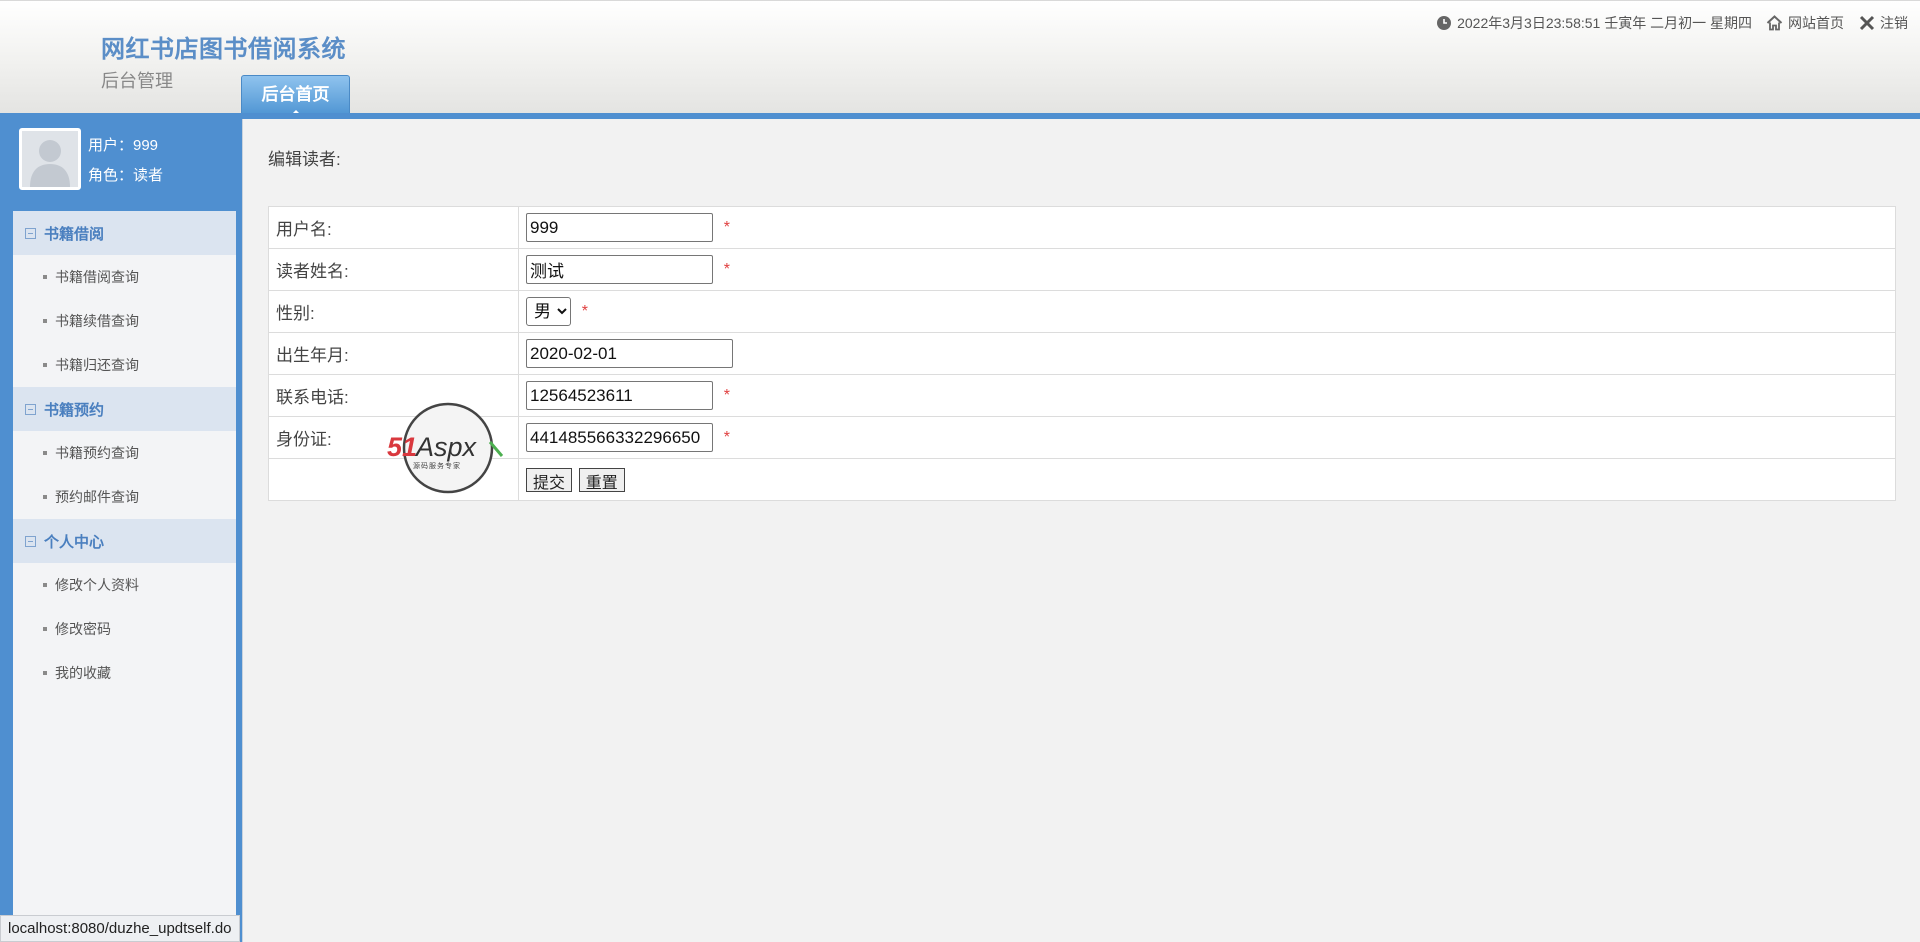 Image resolution: width=1920 pixels, height=942 pixels. I want to click on 51aspx-watermark-logo: 51 Aspx 源码服务专家, so click(445, 448).